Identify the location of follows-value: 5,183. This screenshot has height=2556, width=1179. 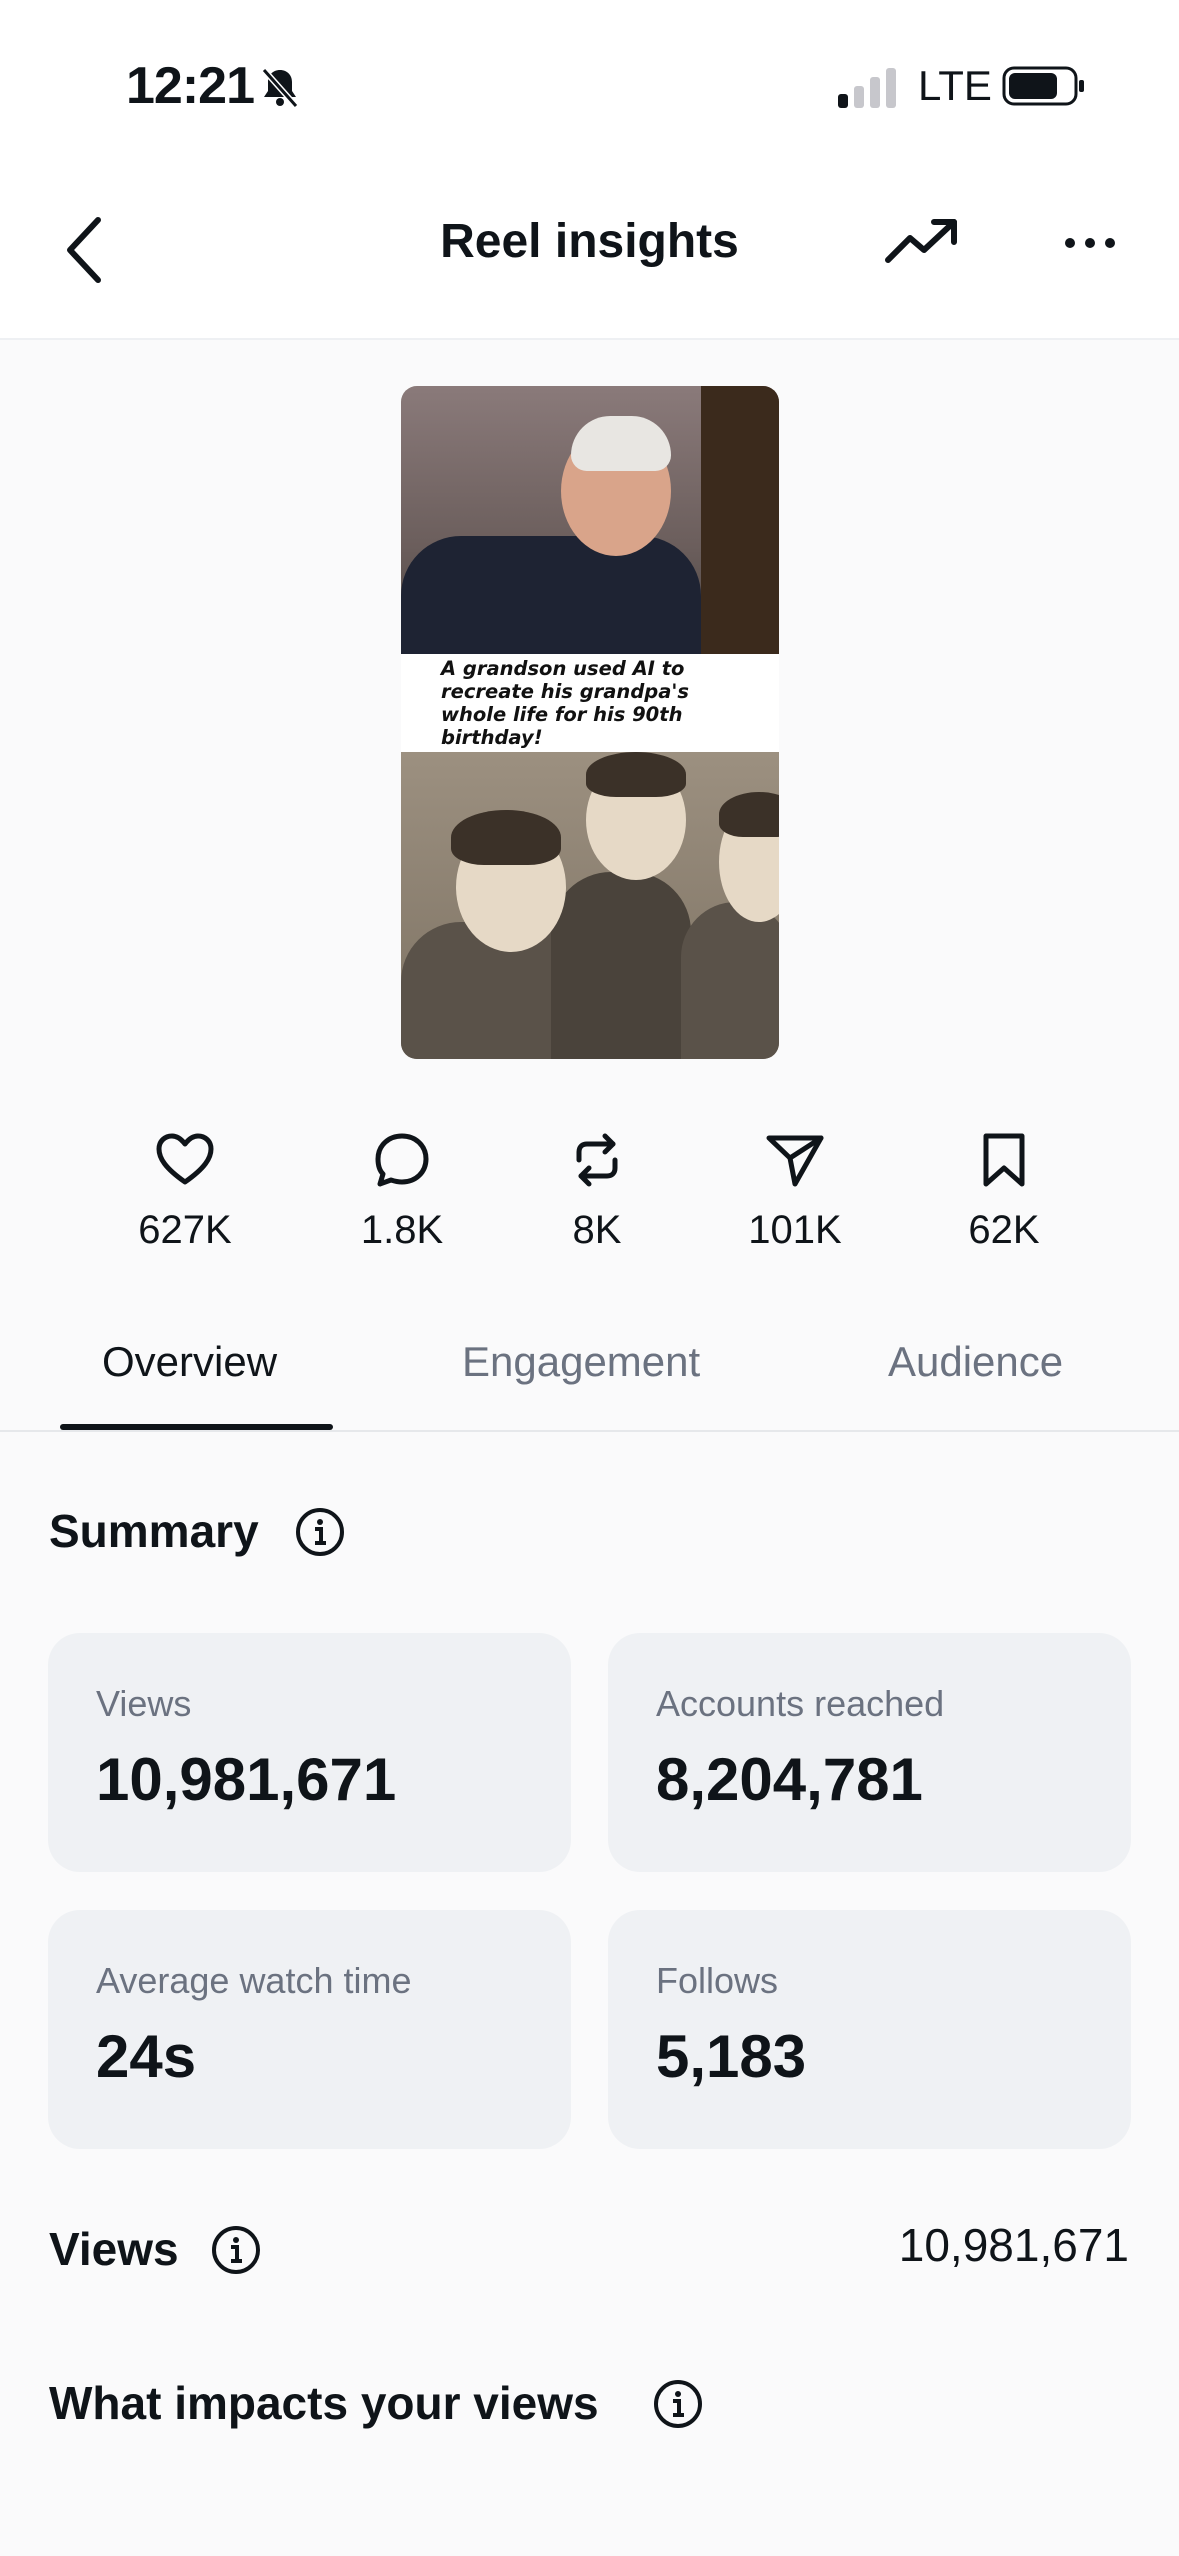
(731, 2056).